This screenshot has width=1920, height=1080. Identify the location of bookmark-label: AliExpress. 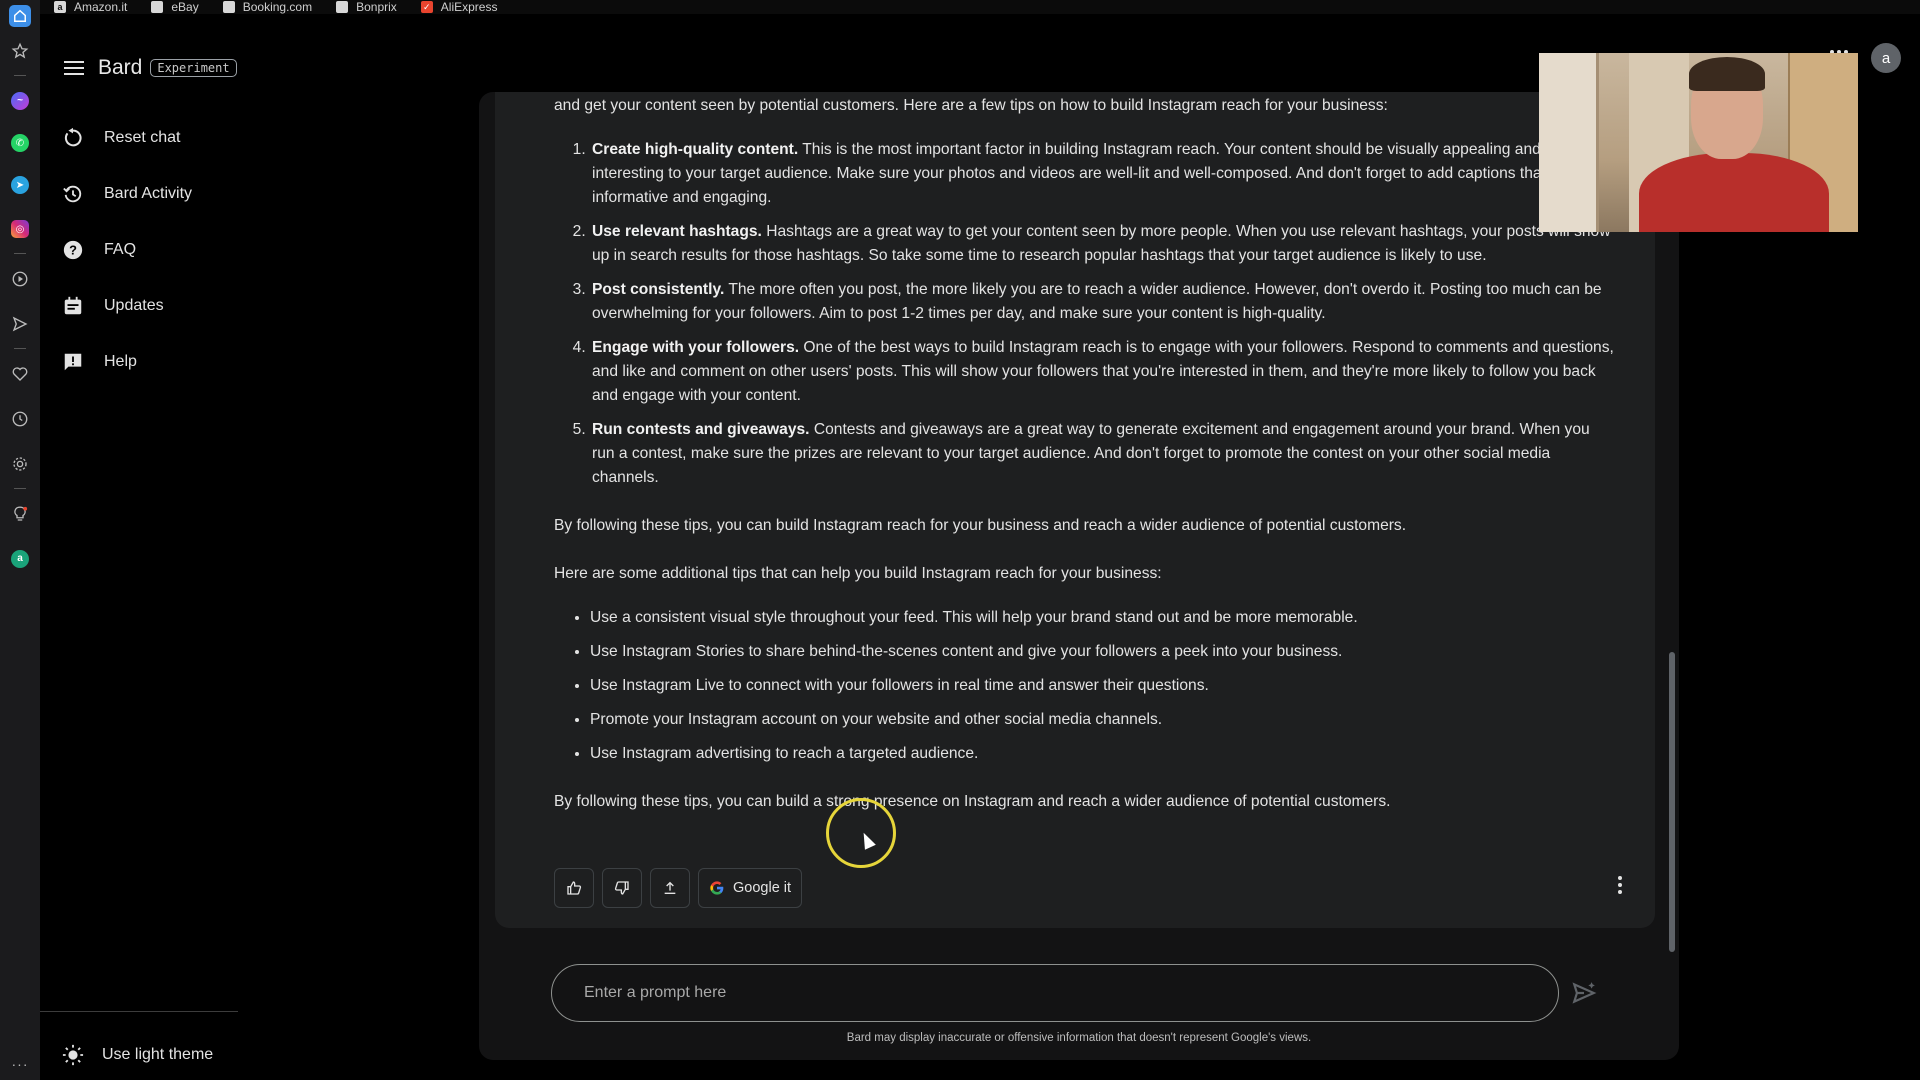
(469, 7).